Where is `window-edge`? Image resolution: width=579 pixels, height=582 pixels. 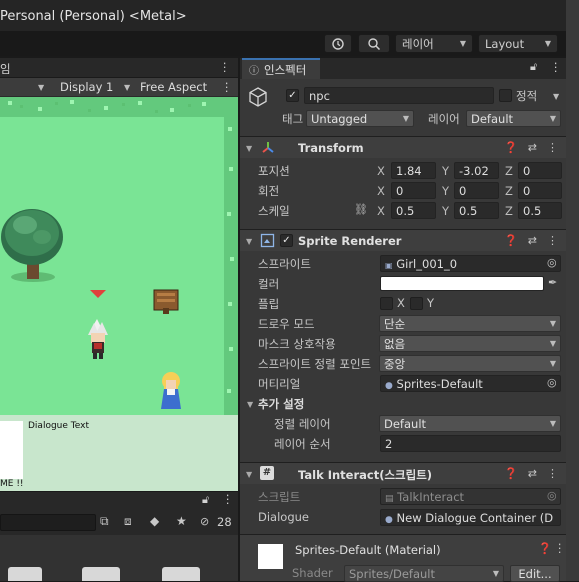
window-edge is located at coordinates (572, 290).